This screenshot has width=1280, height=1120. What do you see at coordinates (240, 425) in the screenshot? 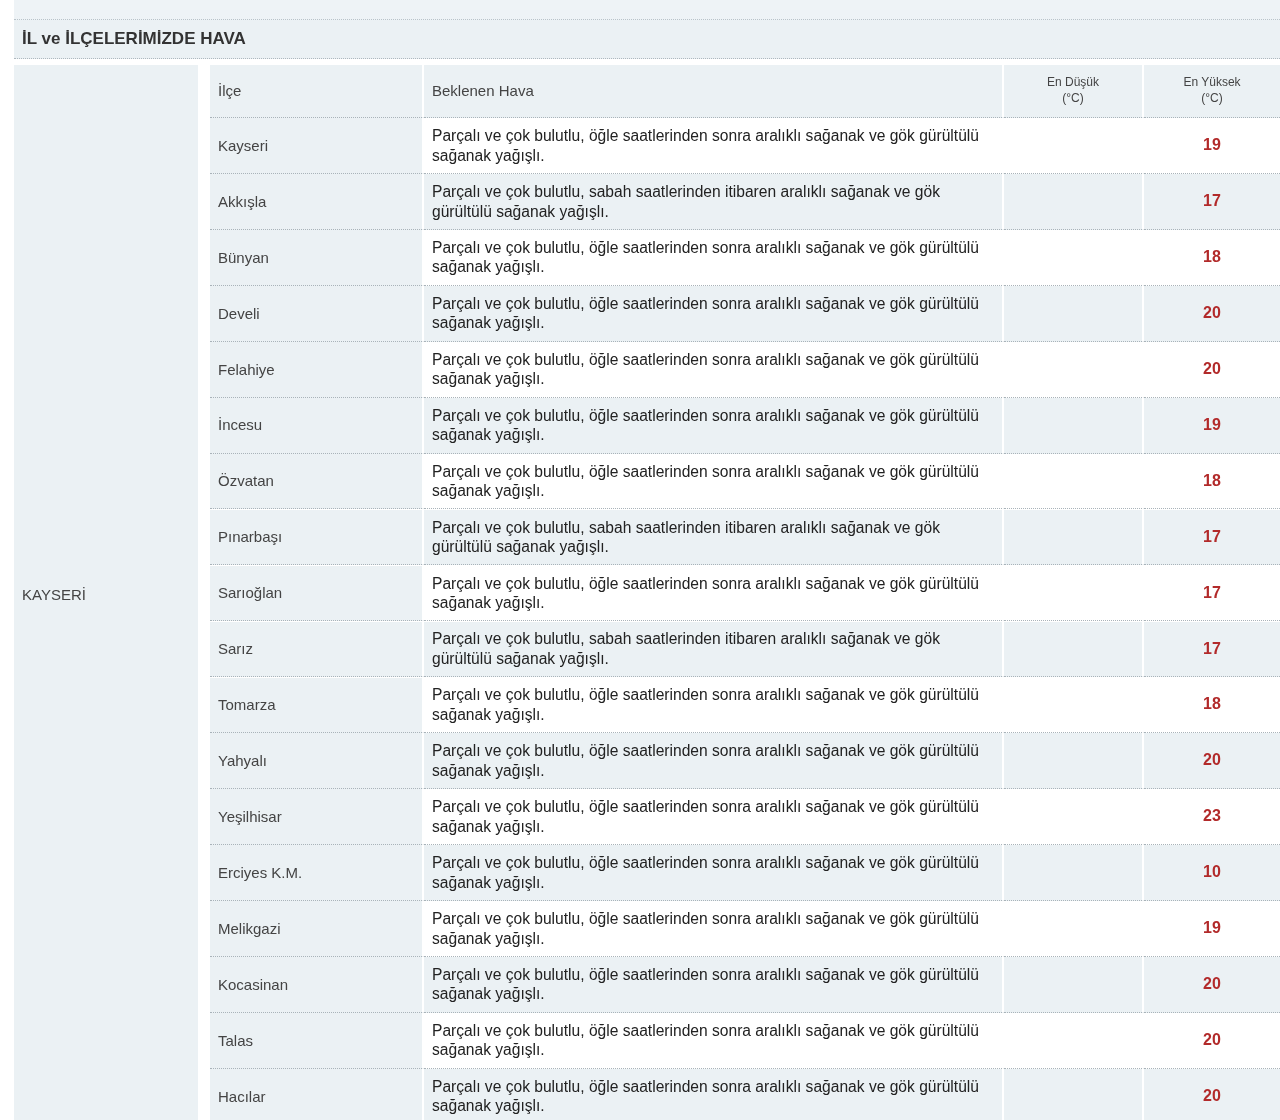
I see `district-name: İncesu` at bounding box center [240, 425].